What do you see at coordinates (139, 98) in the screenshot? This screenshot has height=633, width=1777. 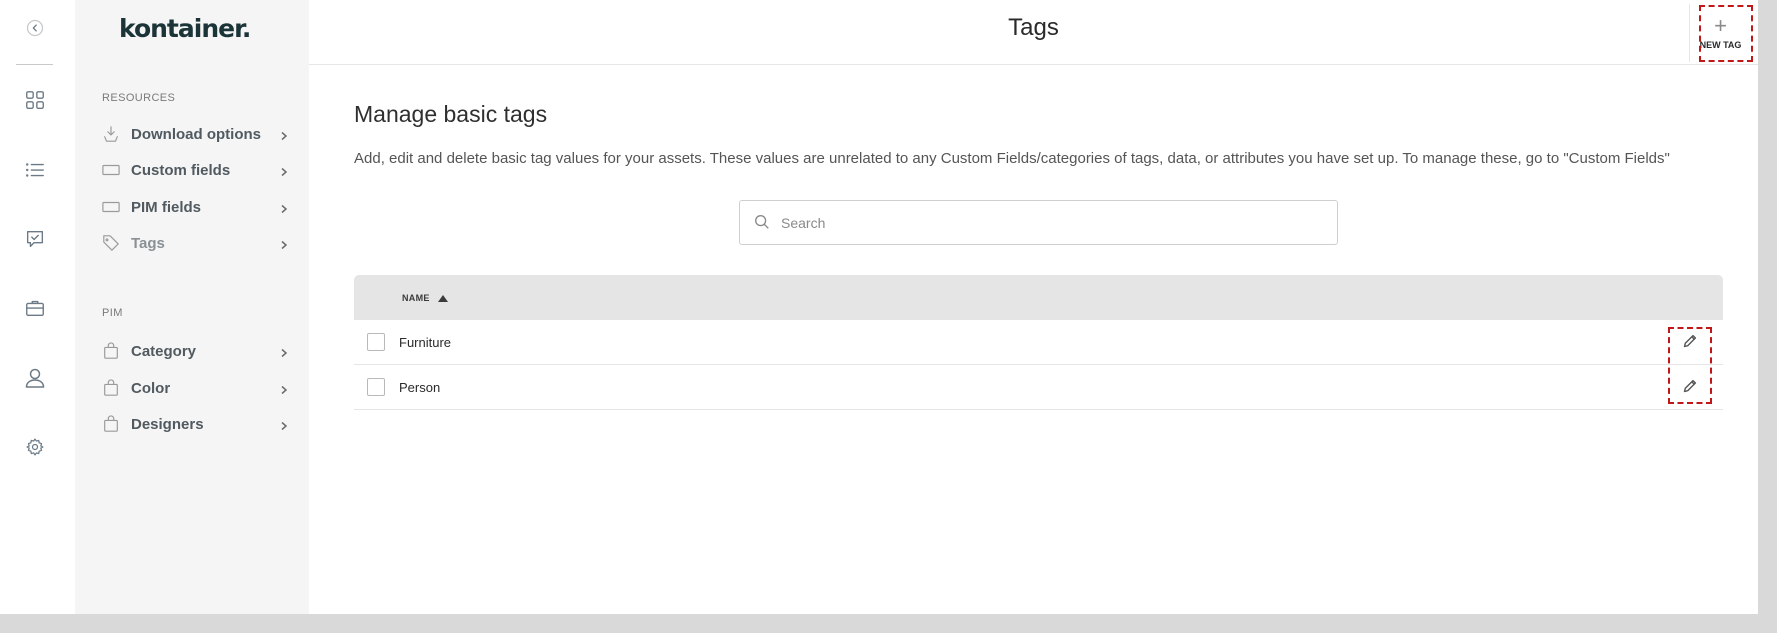 I see `section-label-resources: RESOURCES` at bounding box center [139, 98].